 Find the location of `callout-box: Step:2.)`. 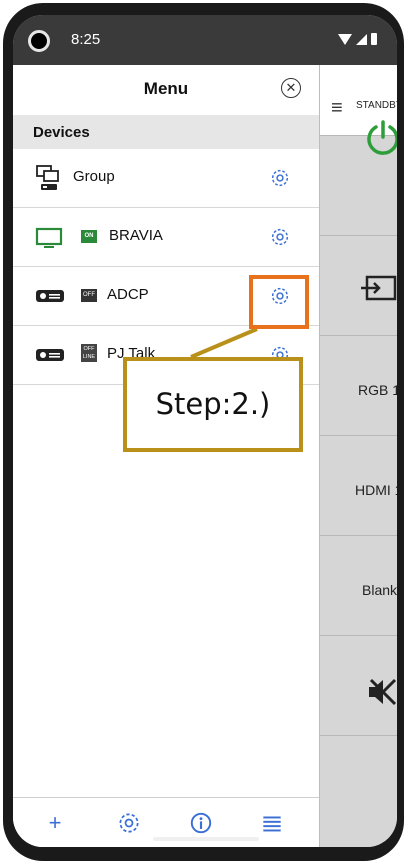

callout-box: Step:2.) is located at coordinates (213, 404).